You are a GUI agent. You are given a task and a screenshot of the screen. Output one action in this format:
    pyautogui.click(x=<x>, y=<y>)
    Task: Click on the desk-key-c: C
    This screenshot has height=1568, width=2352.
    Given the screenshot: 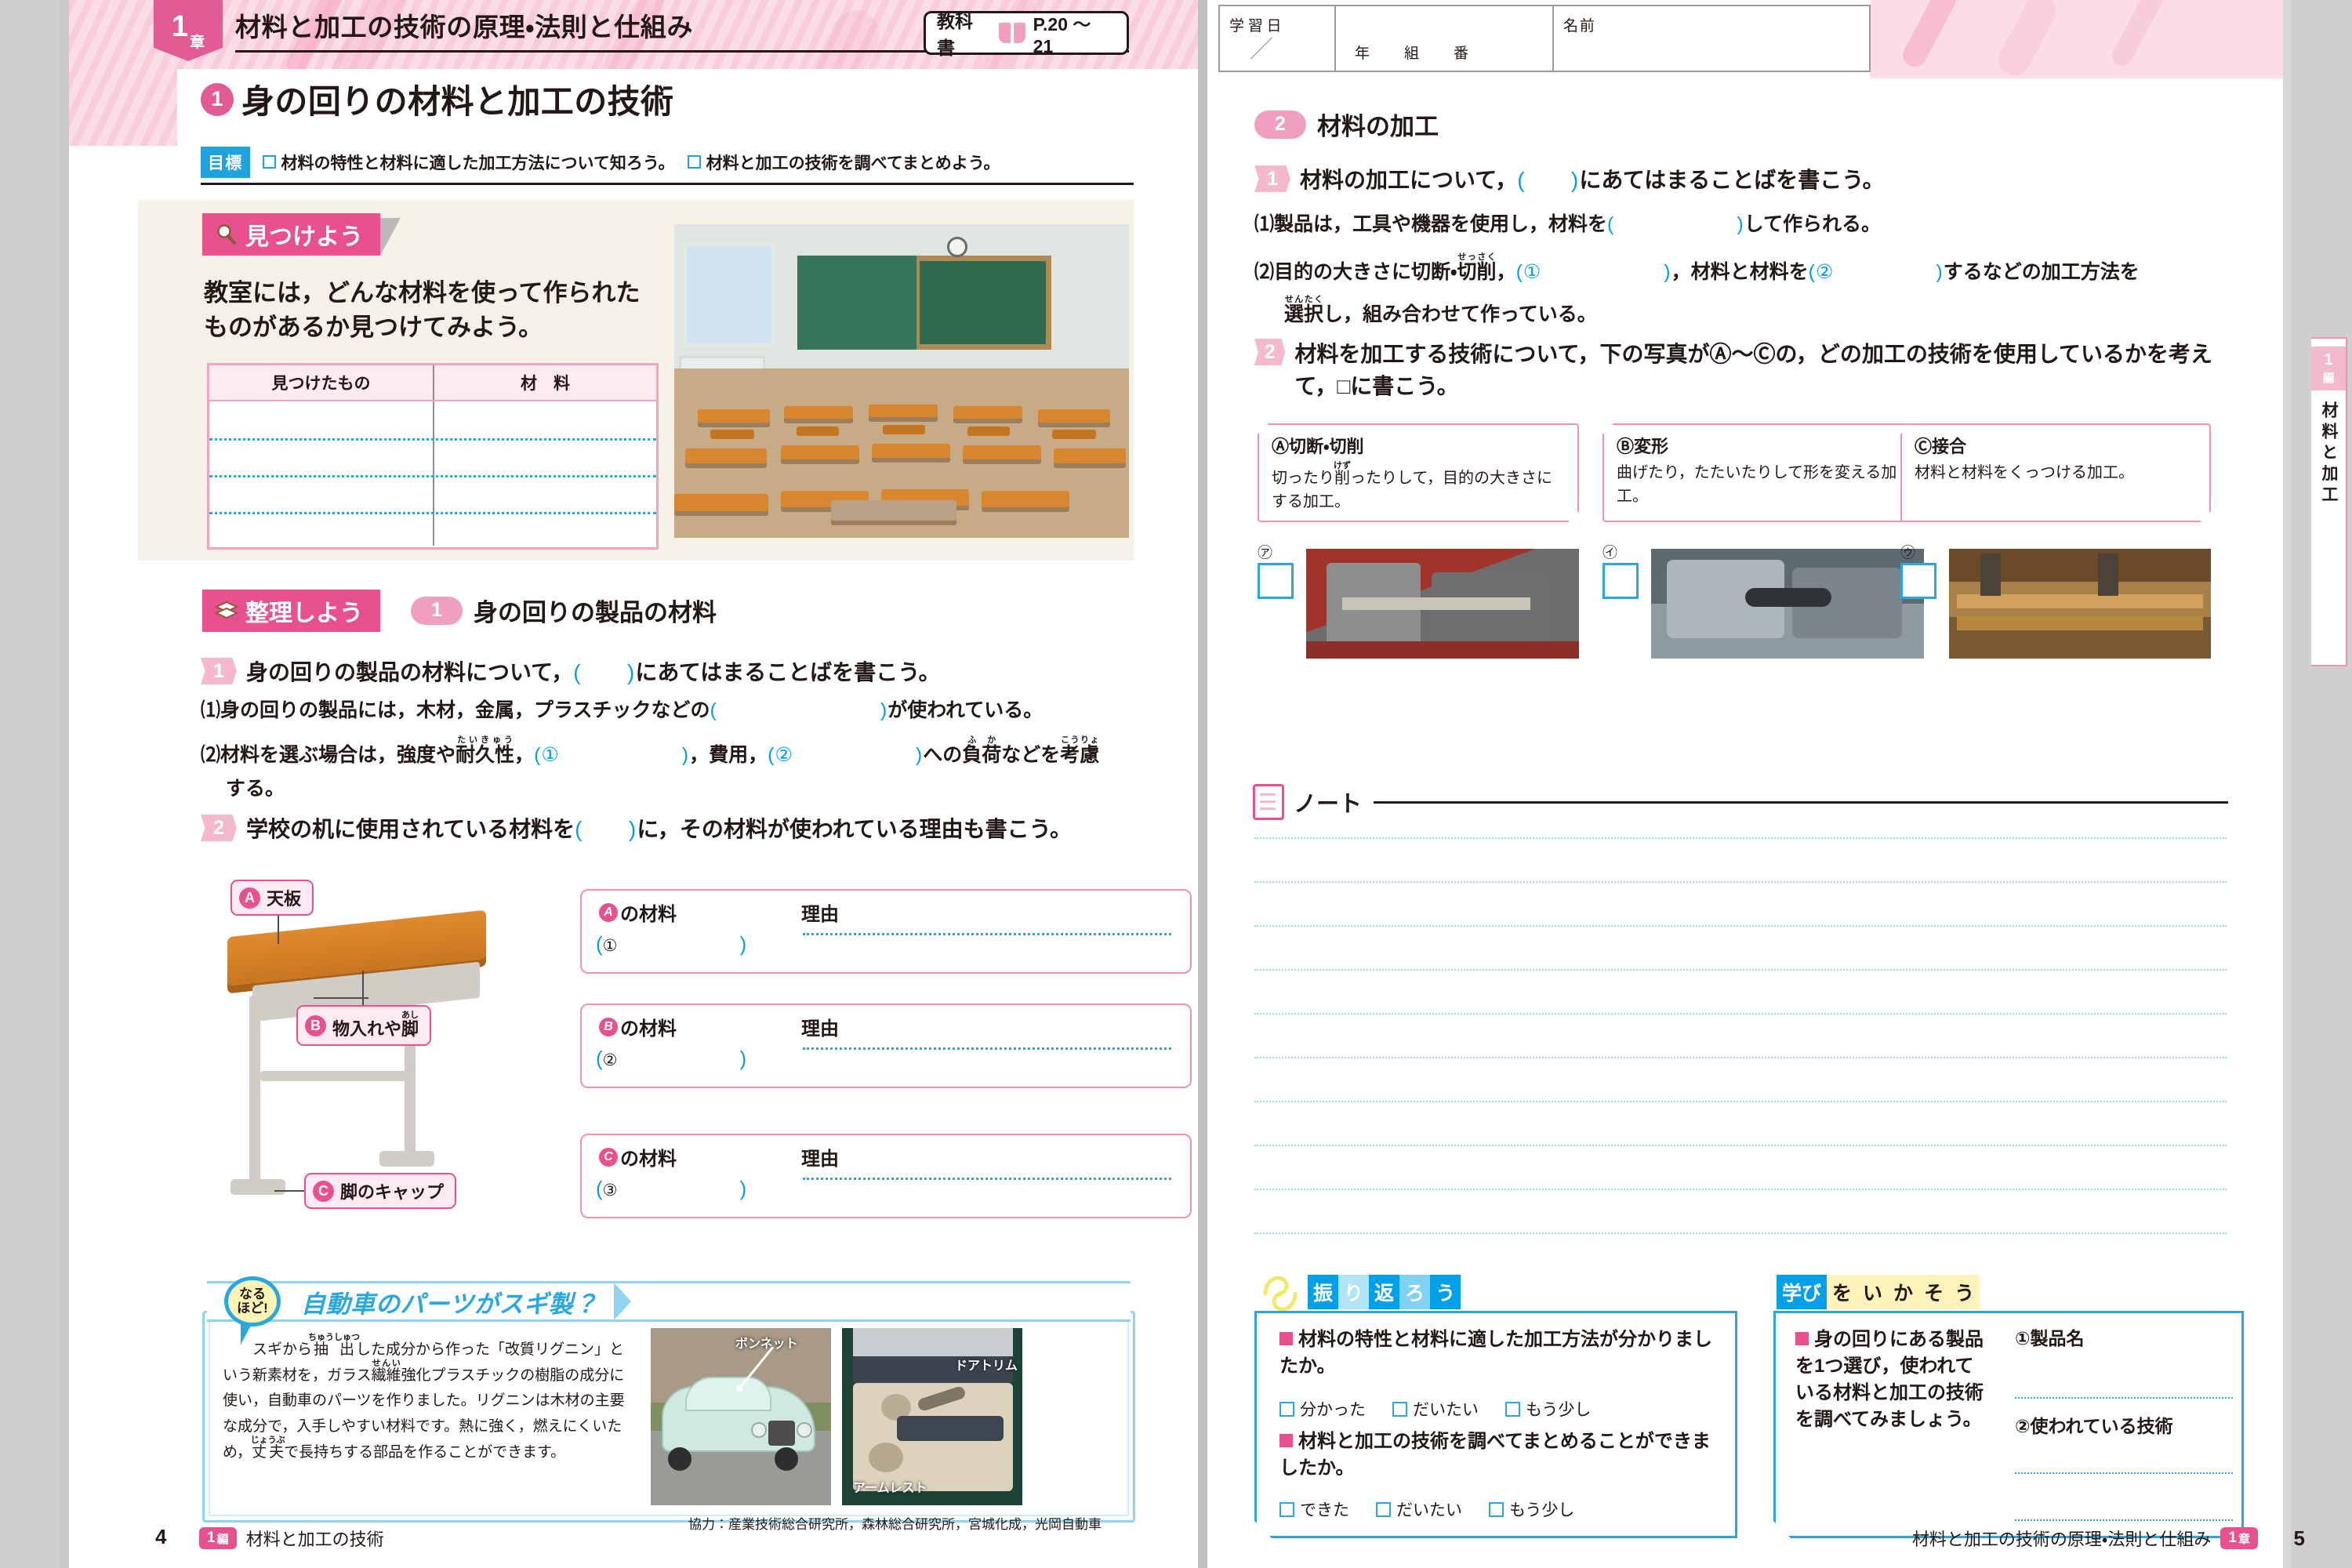 What is the action you would take?
    pyautogui.click(x=323, y=1191)
    